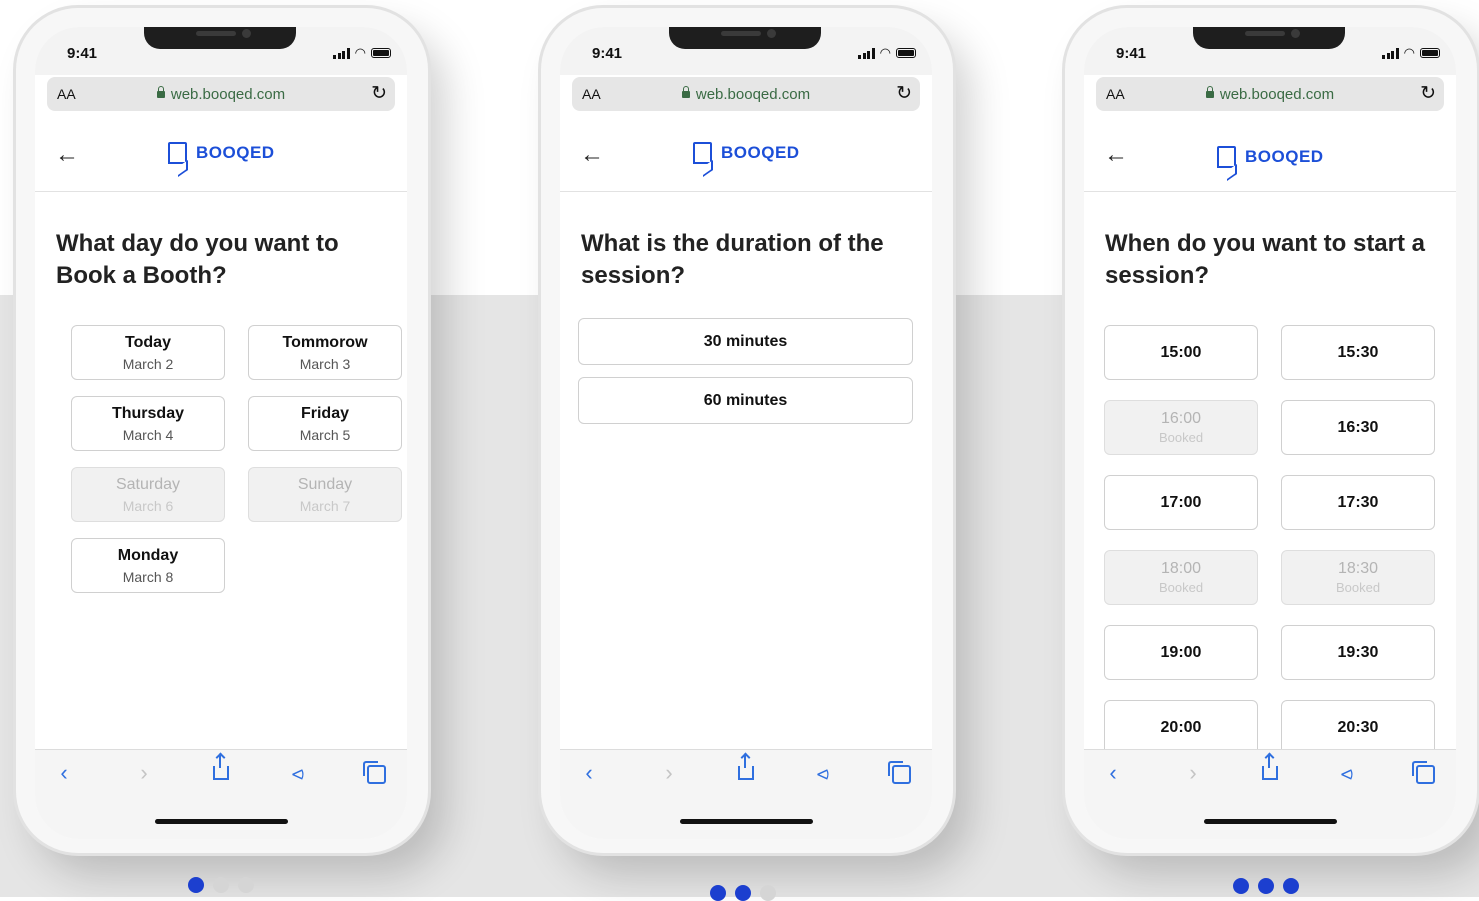  I want to click on time-label: 17:30, so click(1358, 502).